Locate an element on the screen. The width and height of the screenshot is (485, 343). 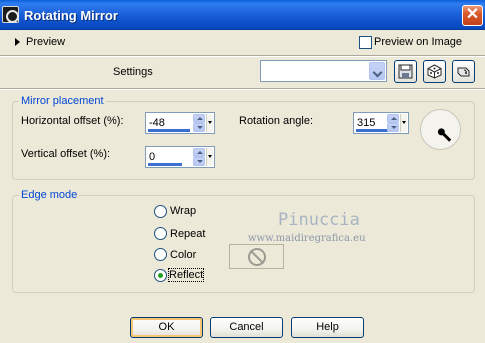
preview-on-image-checkbox is located at coordinates (365, 42).